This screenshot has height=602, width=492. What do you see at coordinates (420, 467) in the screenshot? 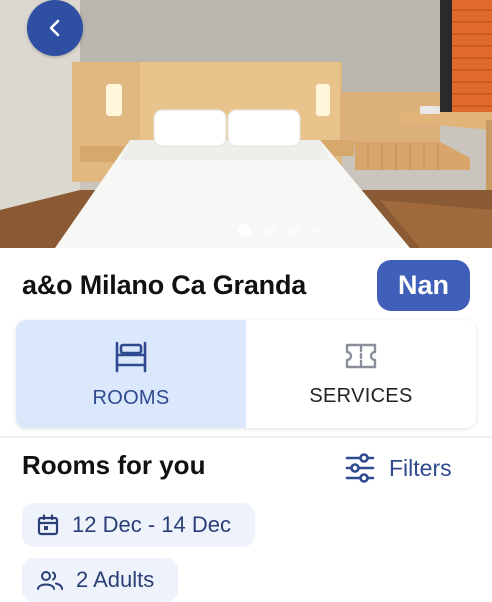
I see `filters-label: Filters` at bounding box center [420, 467].